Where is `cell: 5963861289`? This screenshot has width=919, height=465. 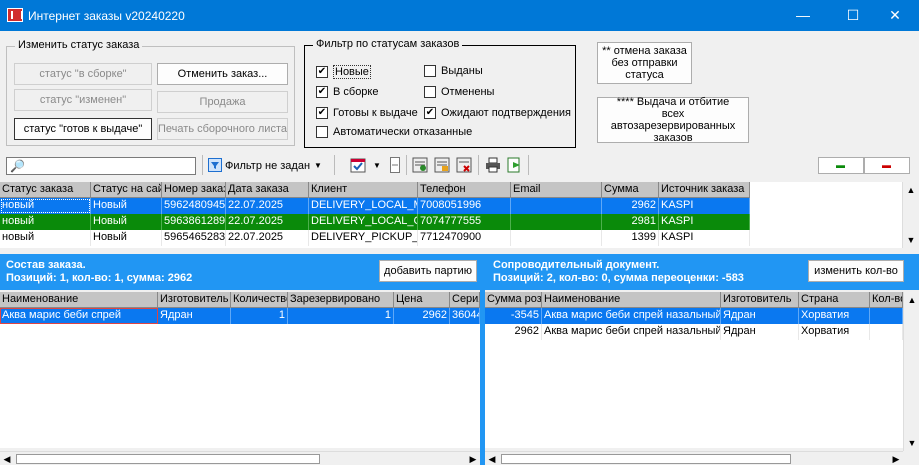 cell: 5963861289 is located at coordinates (194, 222).